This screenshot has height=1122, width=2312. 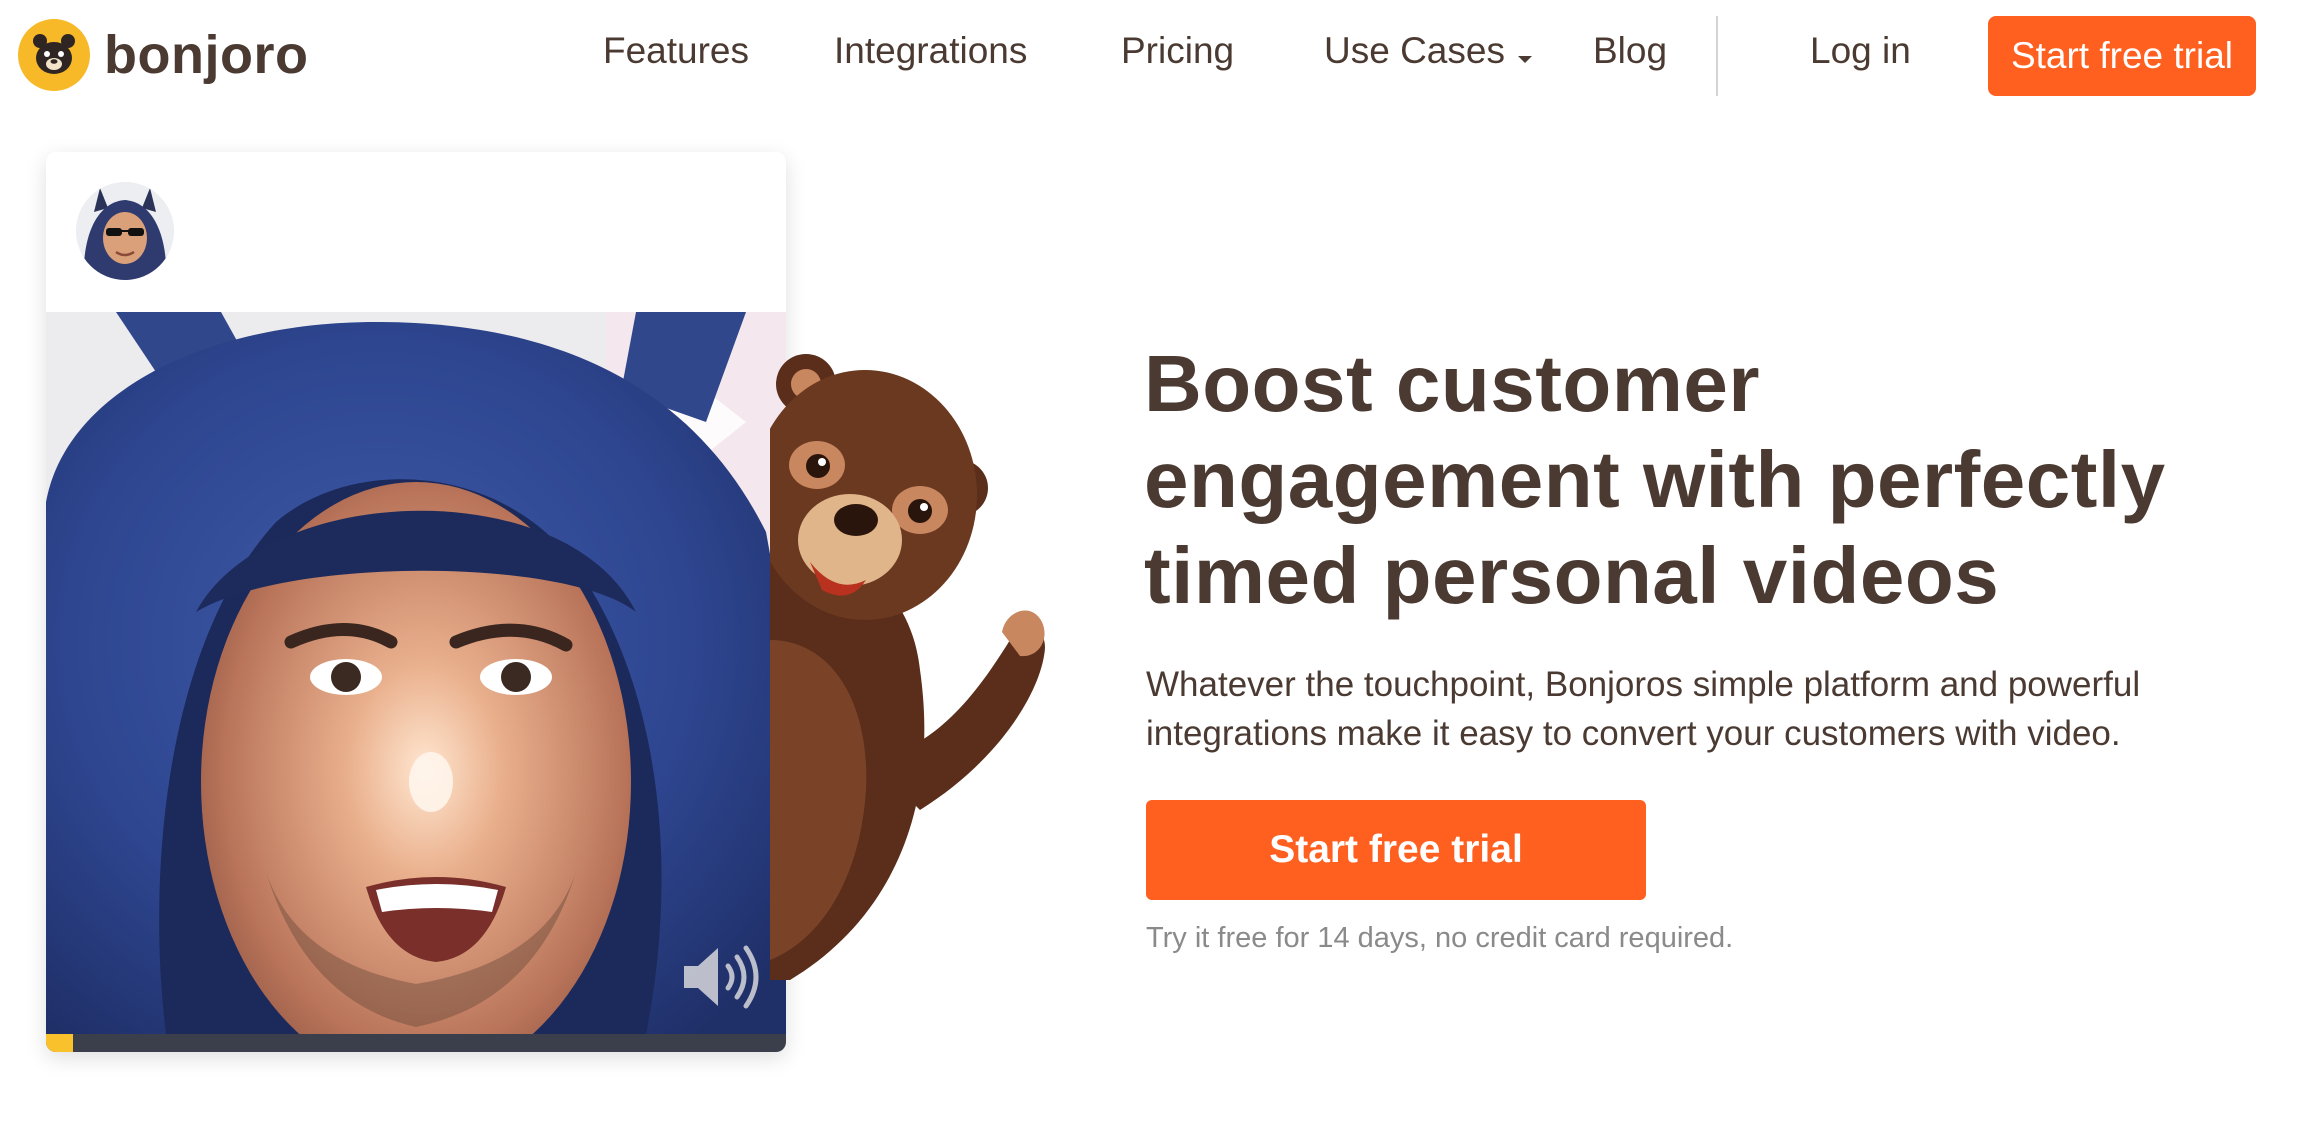 What do you see at coordinates (722, 977) in the screenshot?
I see `volume-icon` at bounding box center [722, 977].